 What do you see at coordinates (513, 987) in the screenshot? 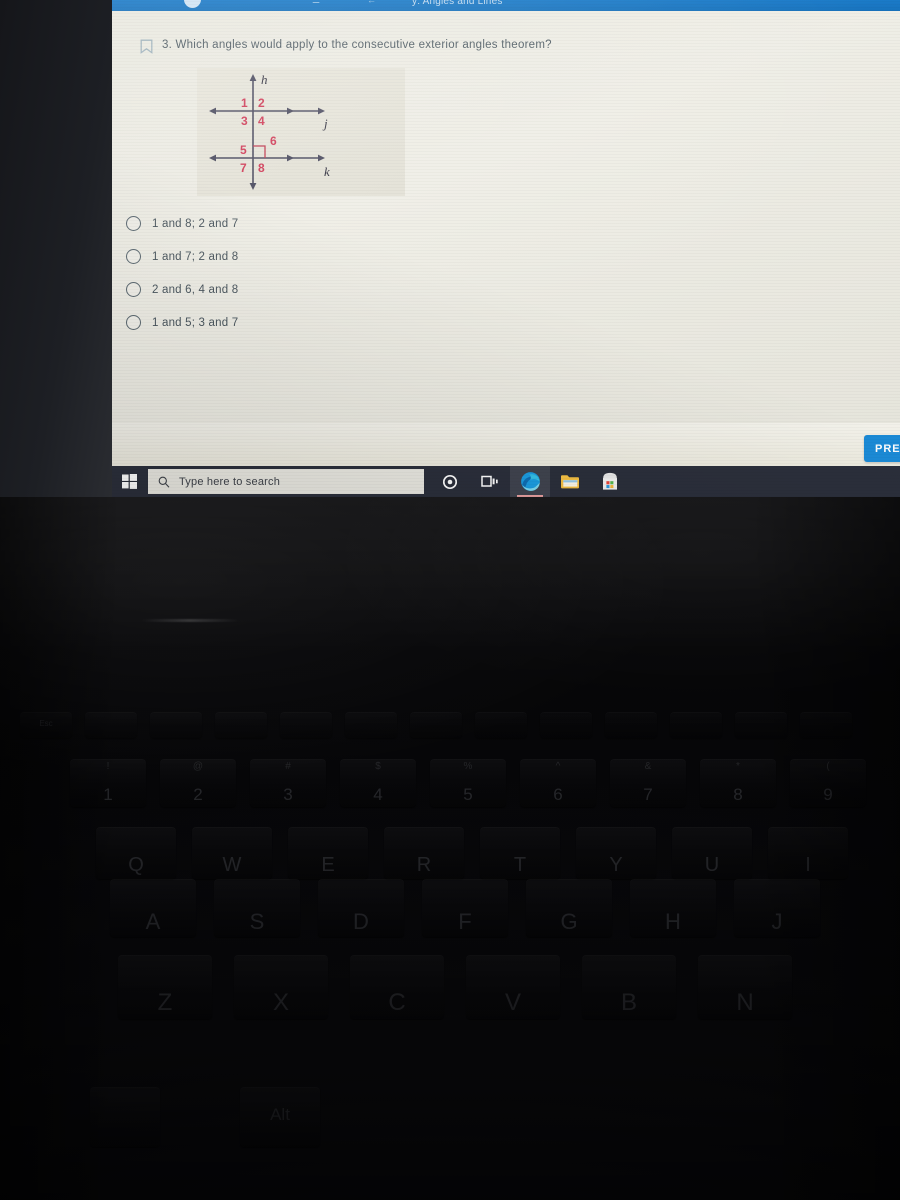
I see `key-v: V` at bounding box center [513, 987].